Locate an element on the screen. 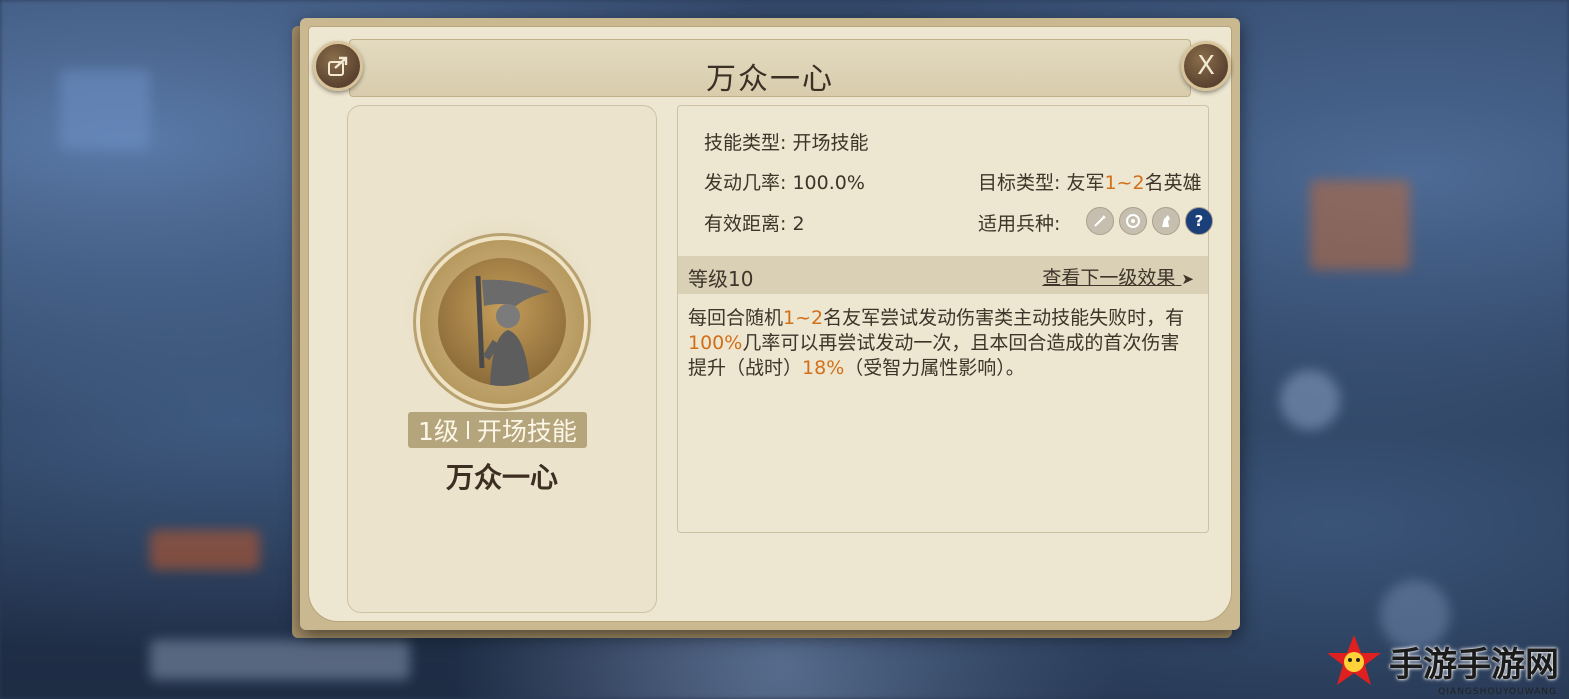  skill-type-value: 开场技能 is located at coordinates (830, 143).